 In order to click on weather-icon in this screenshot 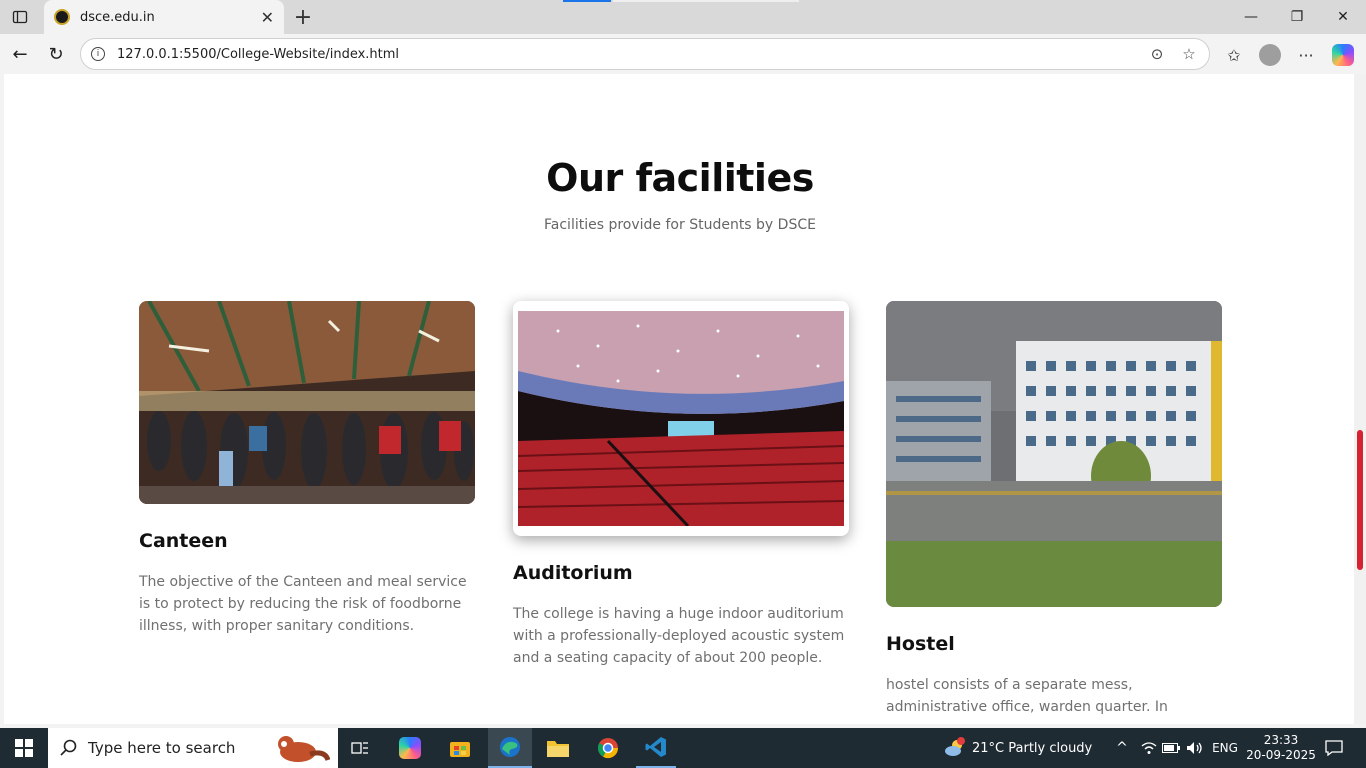, I will do `click(955, 748)`.